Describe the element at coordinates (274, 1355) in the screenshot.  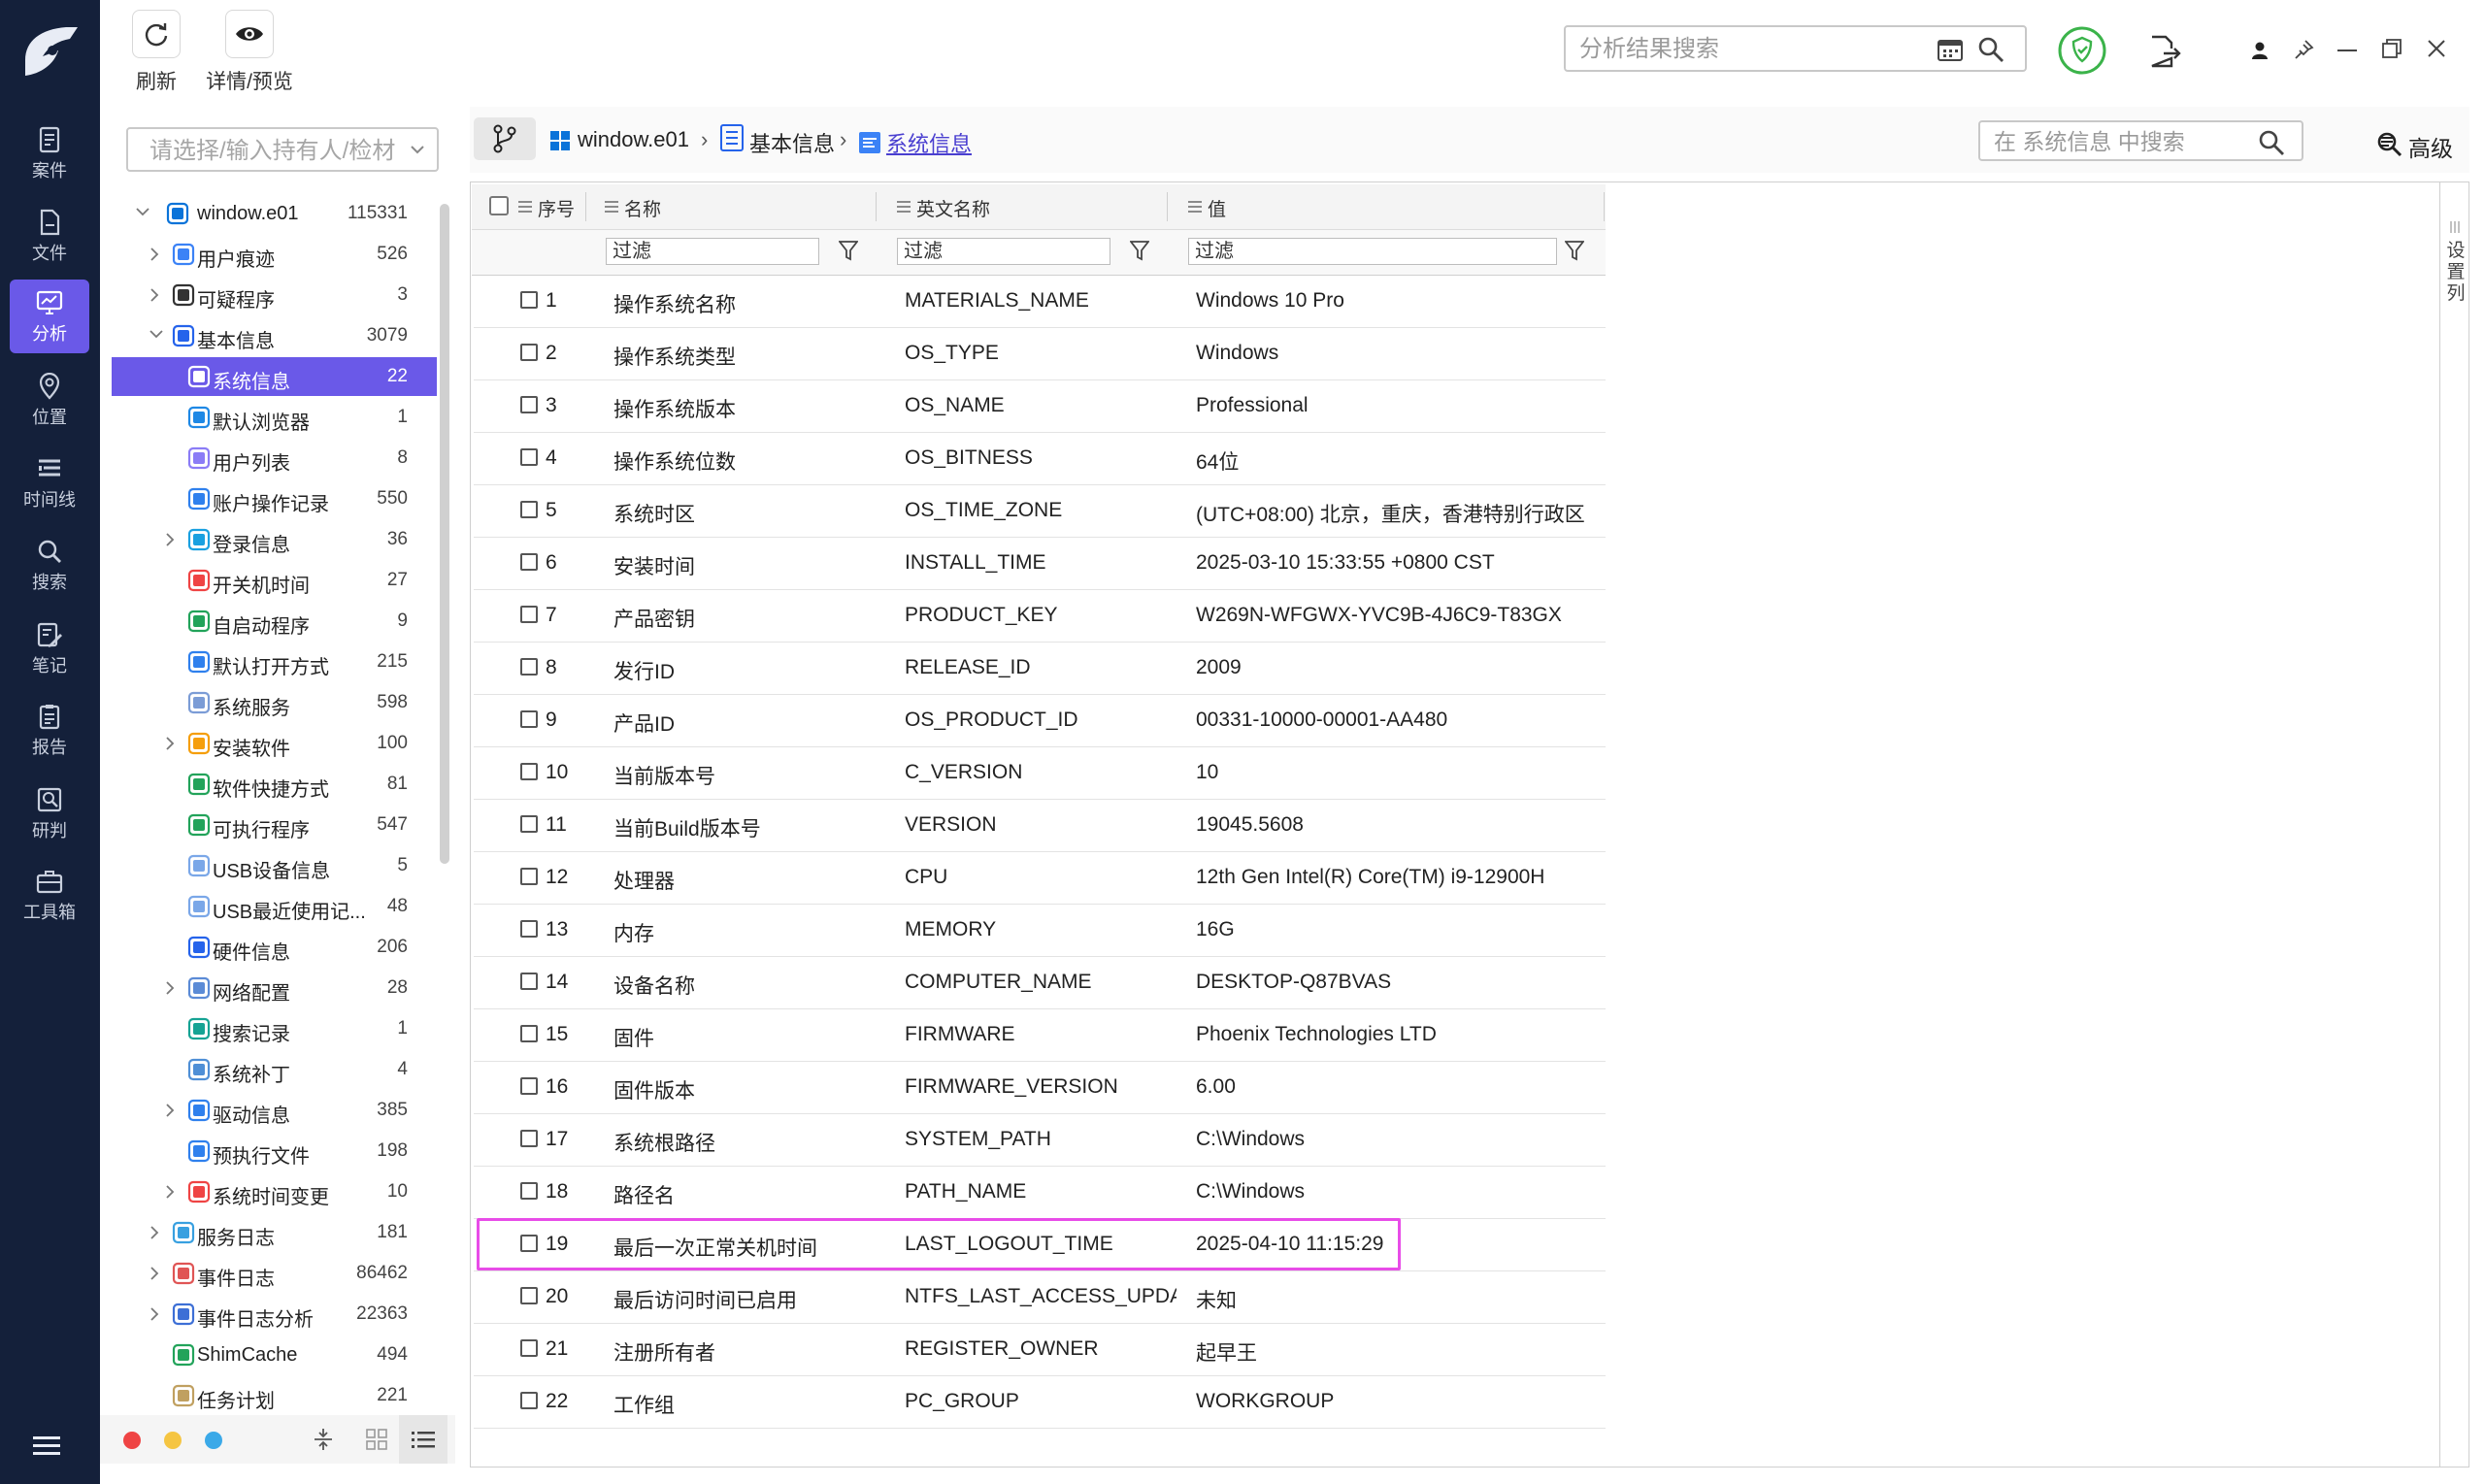
I see `tree-node-shimcache: ShimCache 494` at that location.